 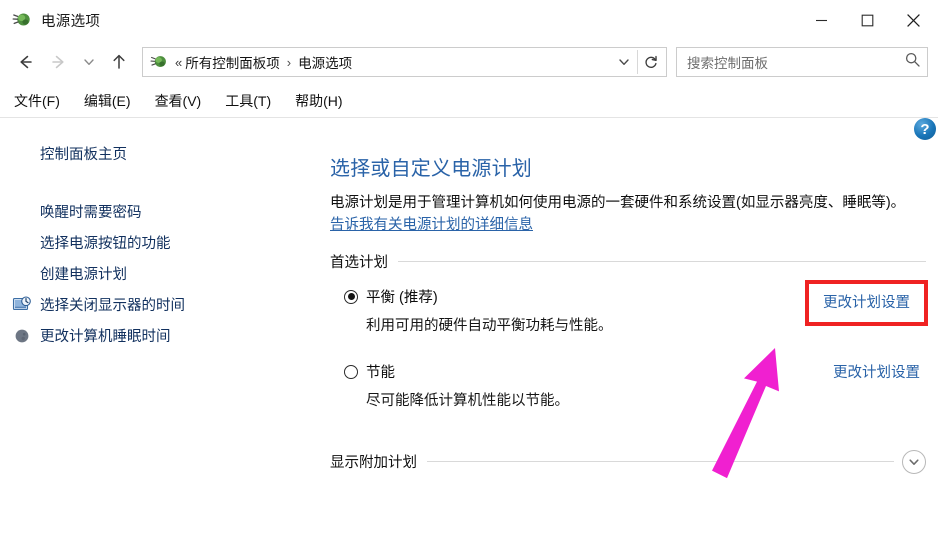 I want to click on menu-tools: 工具(T), so click(x=255, y=101).